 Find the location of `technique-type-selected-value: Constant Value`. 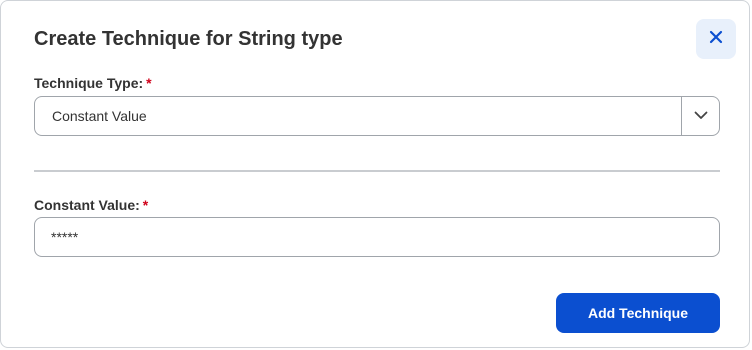

technique-type-selected-value: Constant Value is located at coordinates (99, 116).